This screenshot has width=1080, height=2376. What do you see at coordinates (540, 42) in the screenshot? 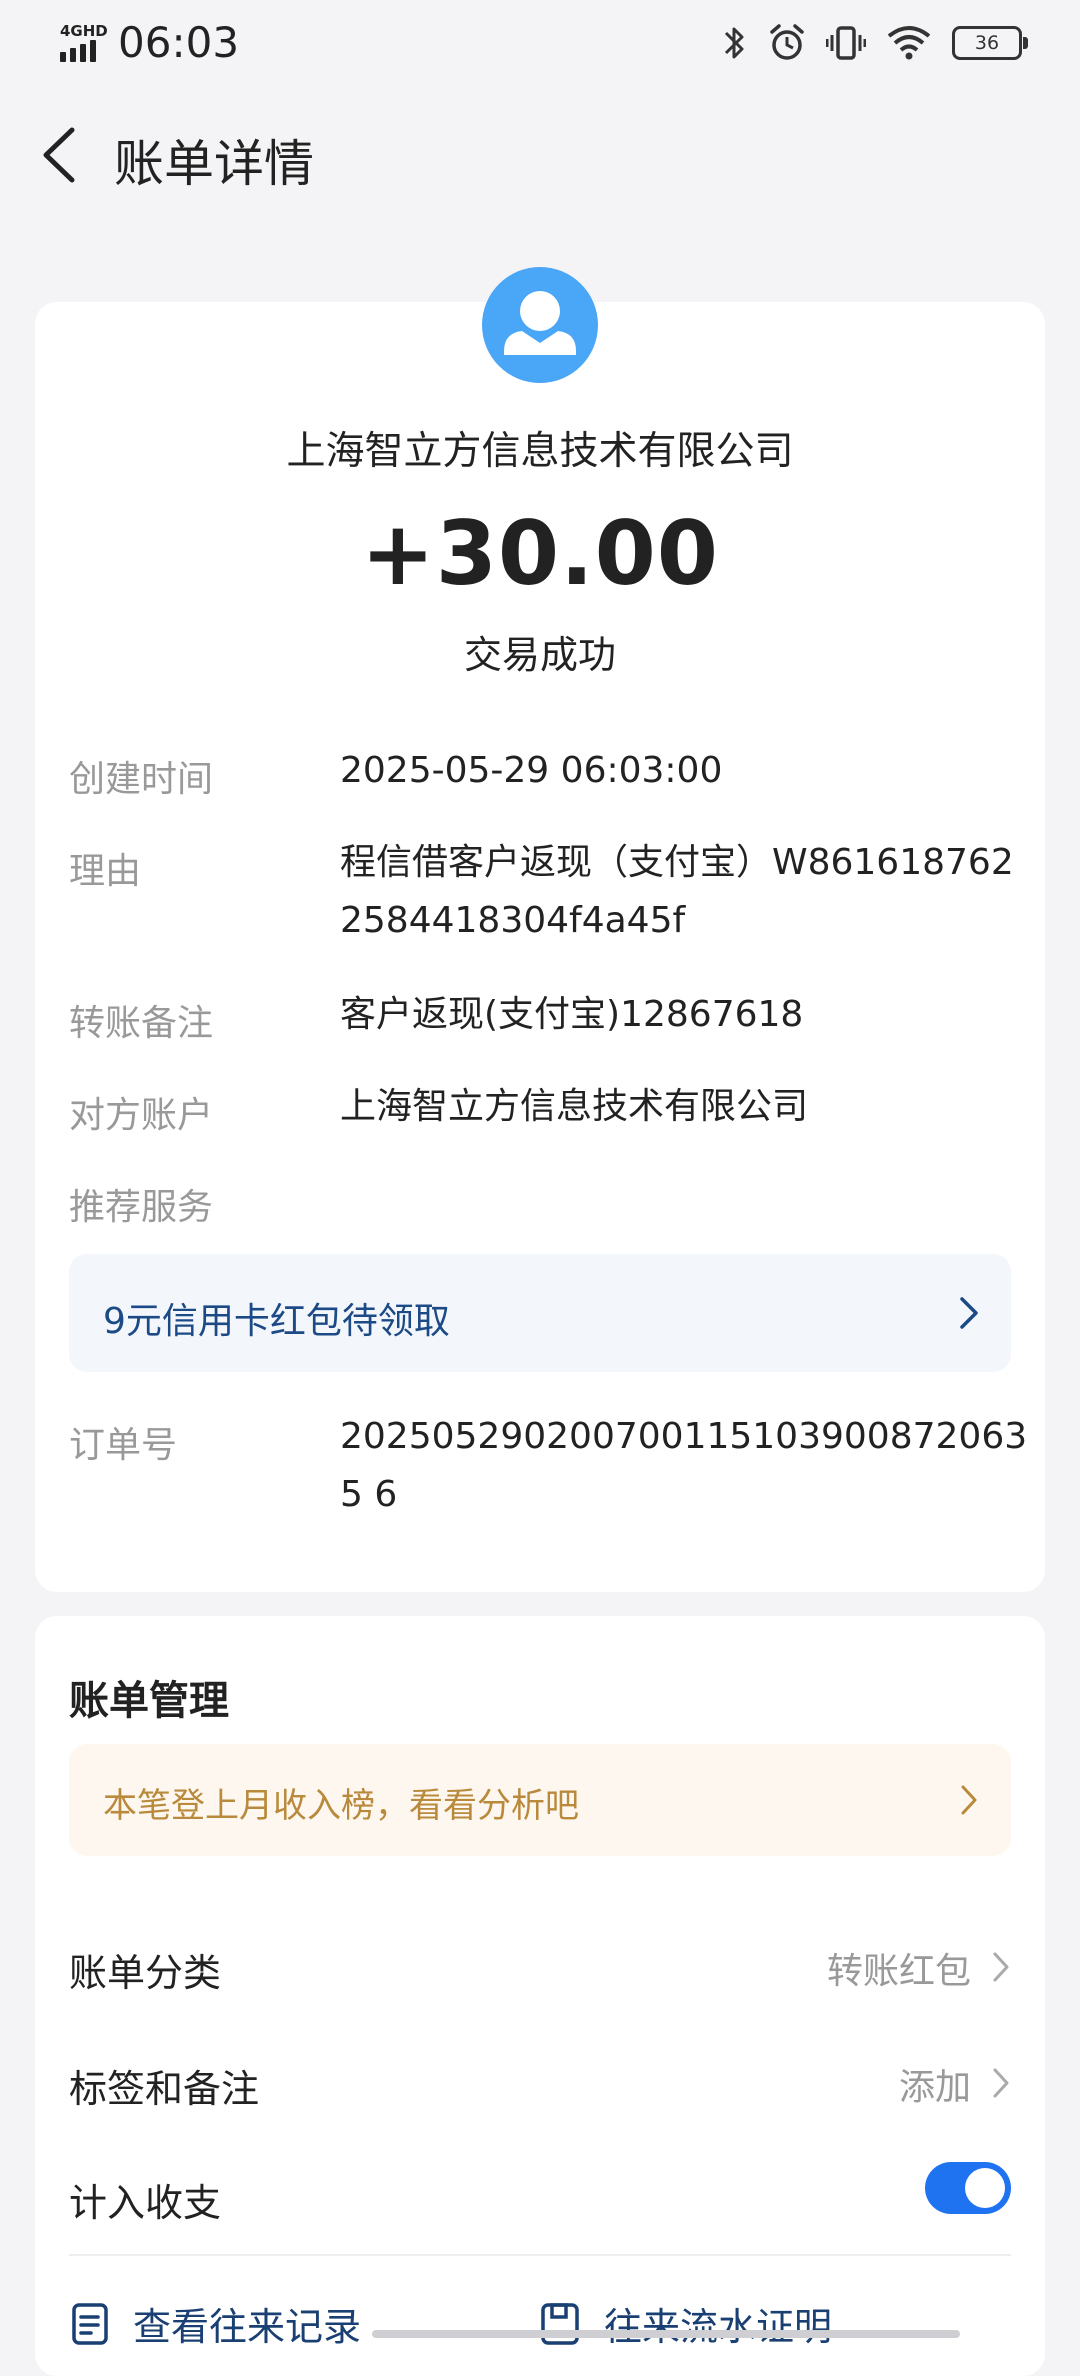
I see `status-bar: 4GHD 06:03 36` at bounding box center [540, 42].